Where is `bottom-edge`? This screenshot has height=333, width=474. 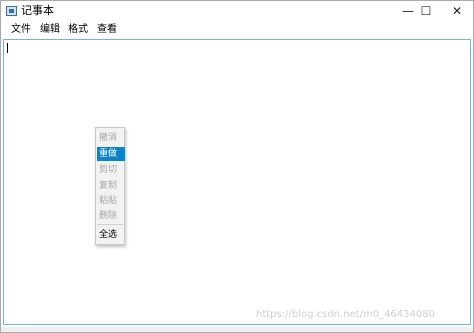
bottom-edge is located at coordinates (237, 329).